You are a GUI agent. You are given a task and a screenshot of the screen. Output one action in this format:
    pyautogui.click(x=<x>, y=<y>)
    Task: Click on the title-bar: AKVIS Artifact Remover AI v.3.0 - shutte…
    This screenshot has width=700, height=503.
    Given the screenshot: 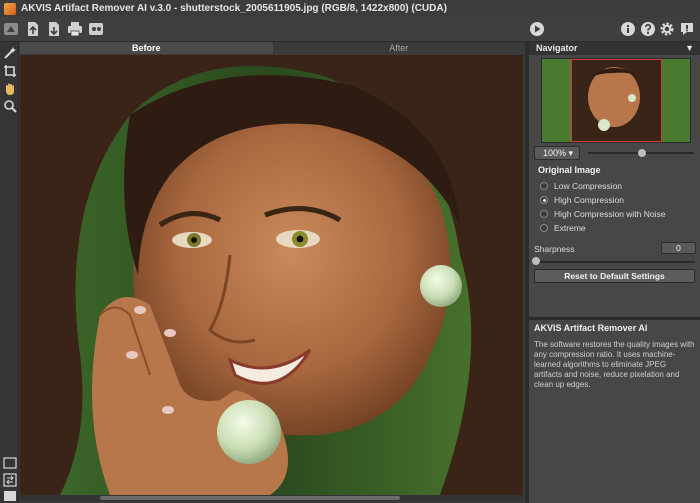 What is the action you would take?
    pyautogui.click(x=350, y=8)
    